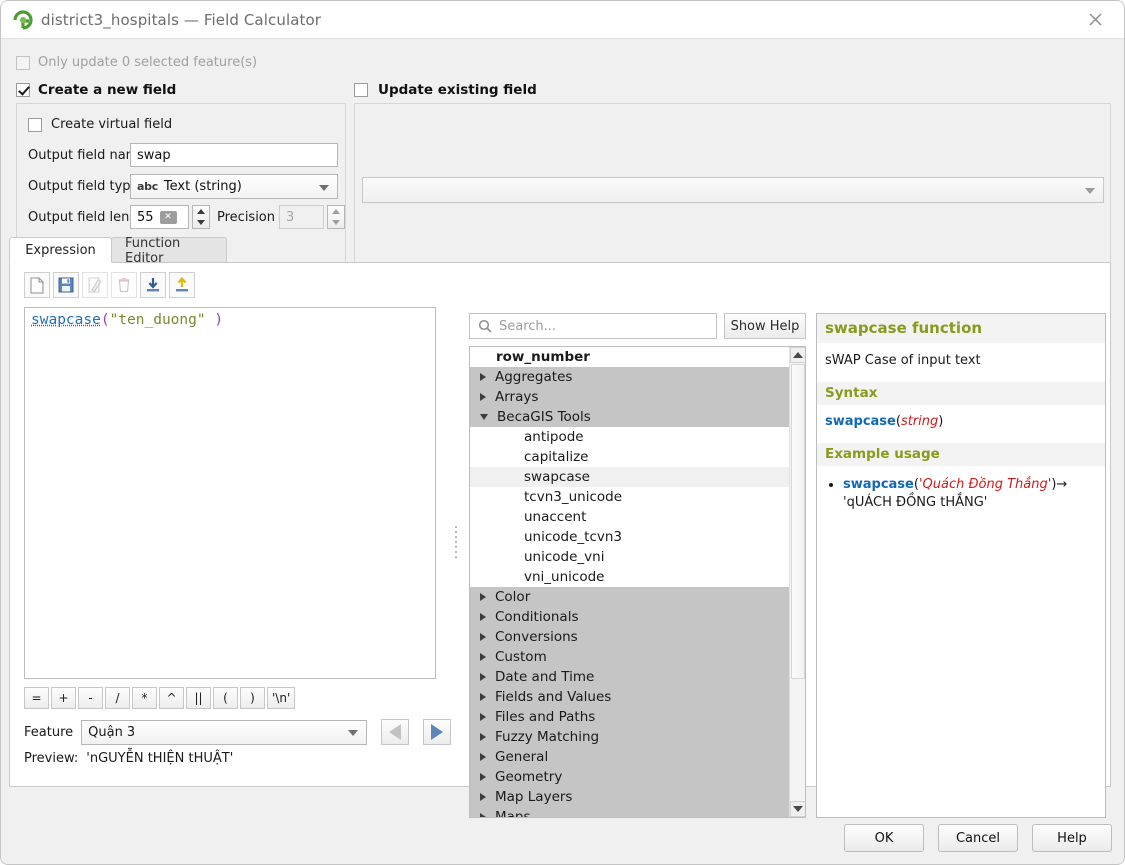 This screenshot has width=1125, height=865. I want to click on operator-concat-button: ||, so click(198, 698).